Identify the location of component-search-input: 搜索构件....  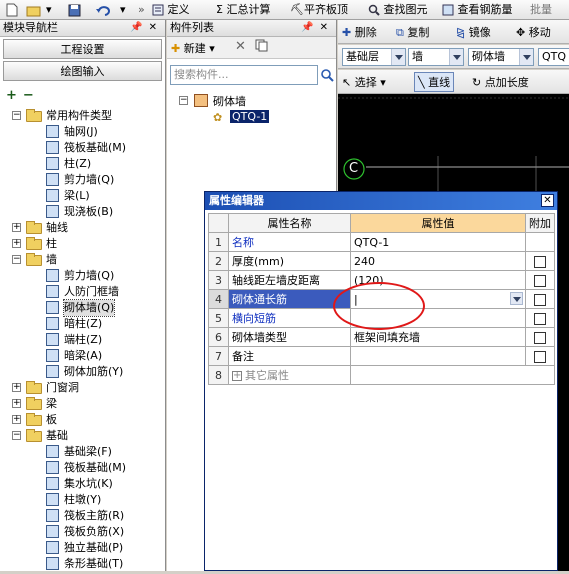
(244, 75).